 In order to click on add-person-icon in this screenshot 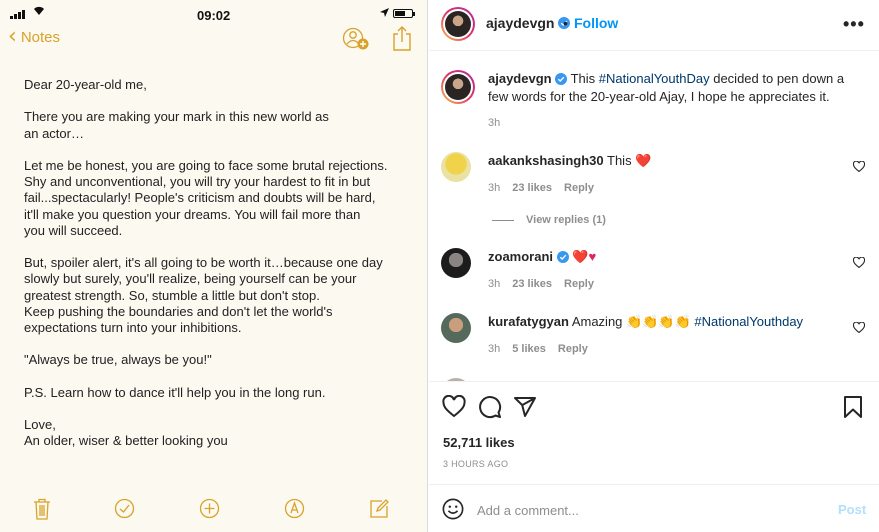, I will do `click(356, 39)`.